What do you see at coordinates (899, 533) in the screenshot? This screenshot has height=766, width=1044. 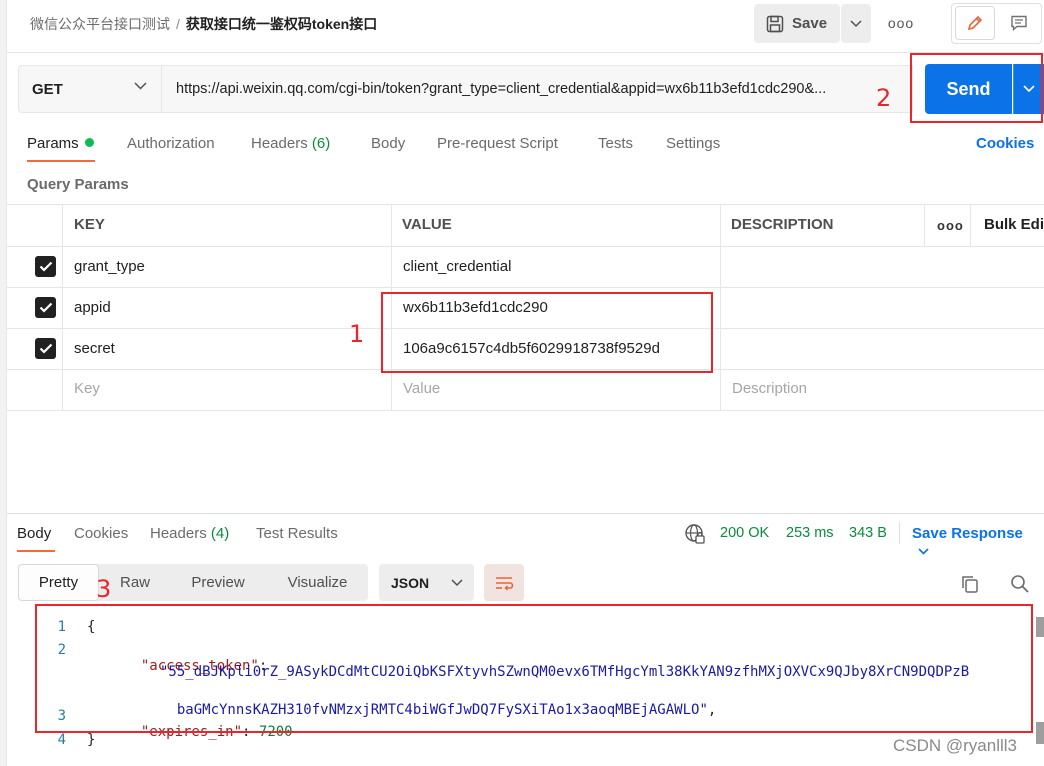 I see `status-divider` at bounding box center [899, 533].